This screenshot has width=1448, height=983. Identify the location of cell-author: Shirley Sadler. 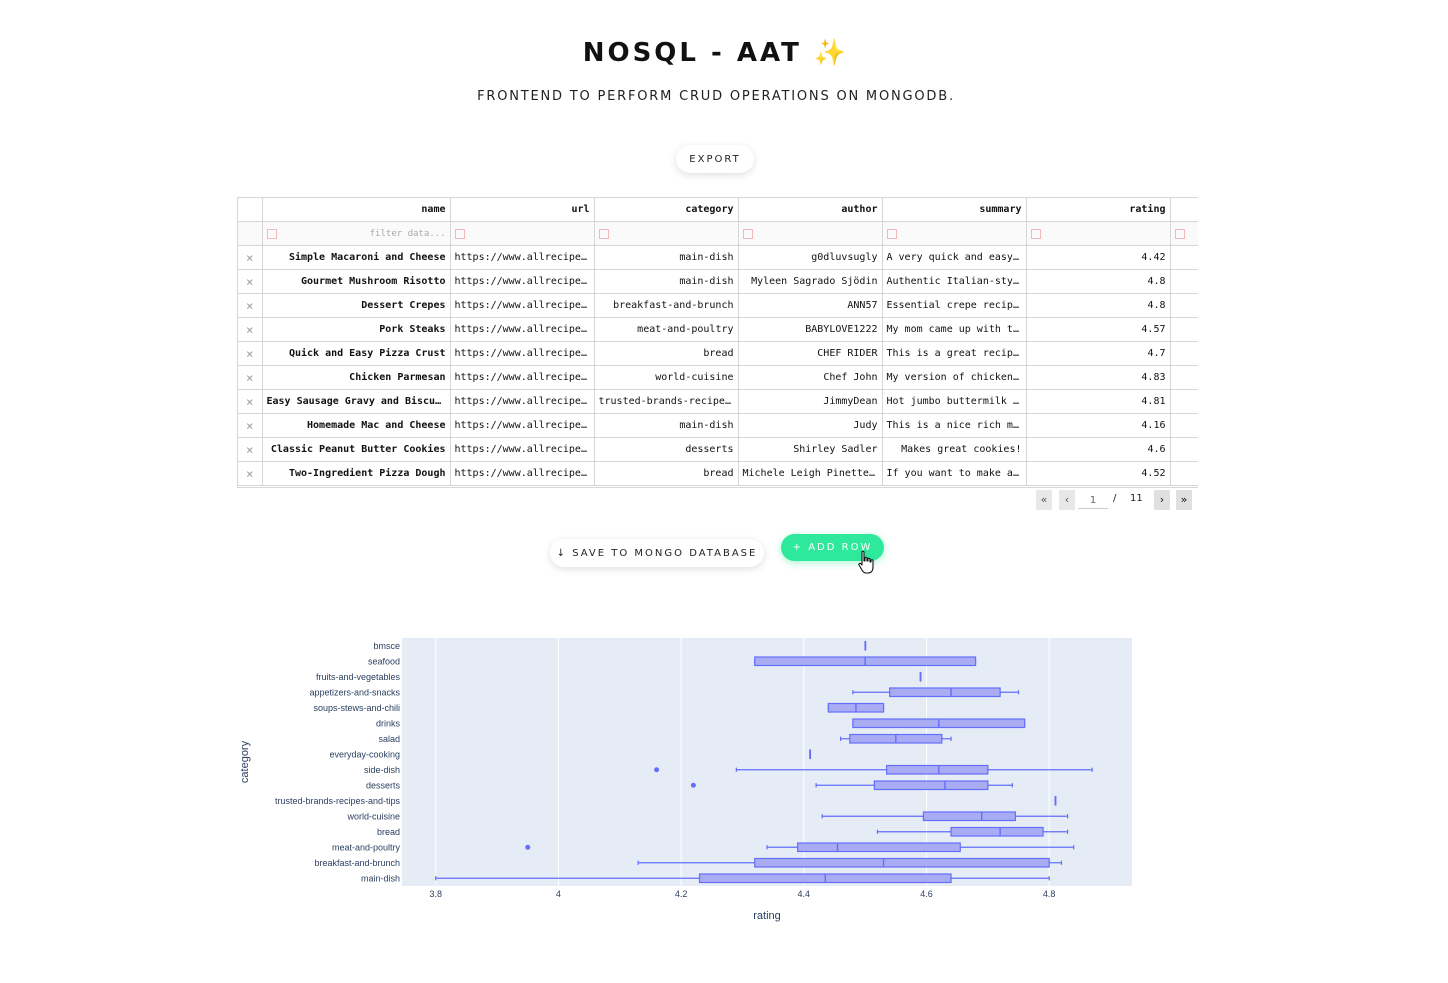
(810, 449).